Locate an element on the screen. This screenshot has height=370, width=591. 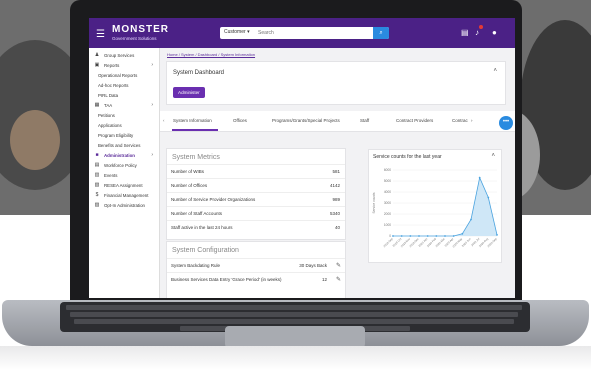
y-tick-label: 6000 is located at coordinates (387, 170).